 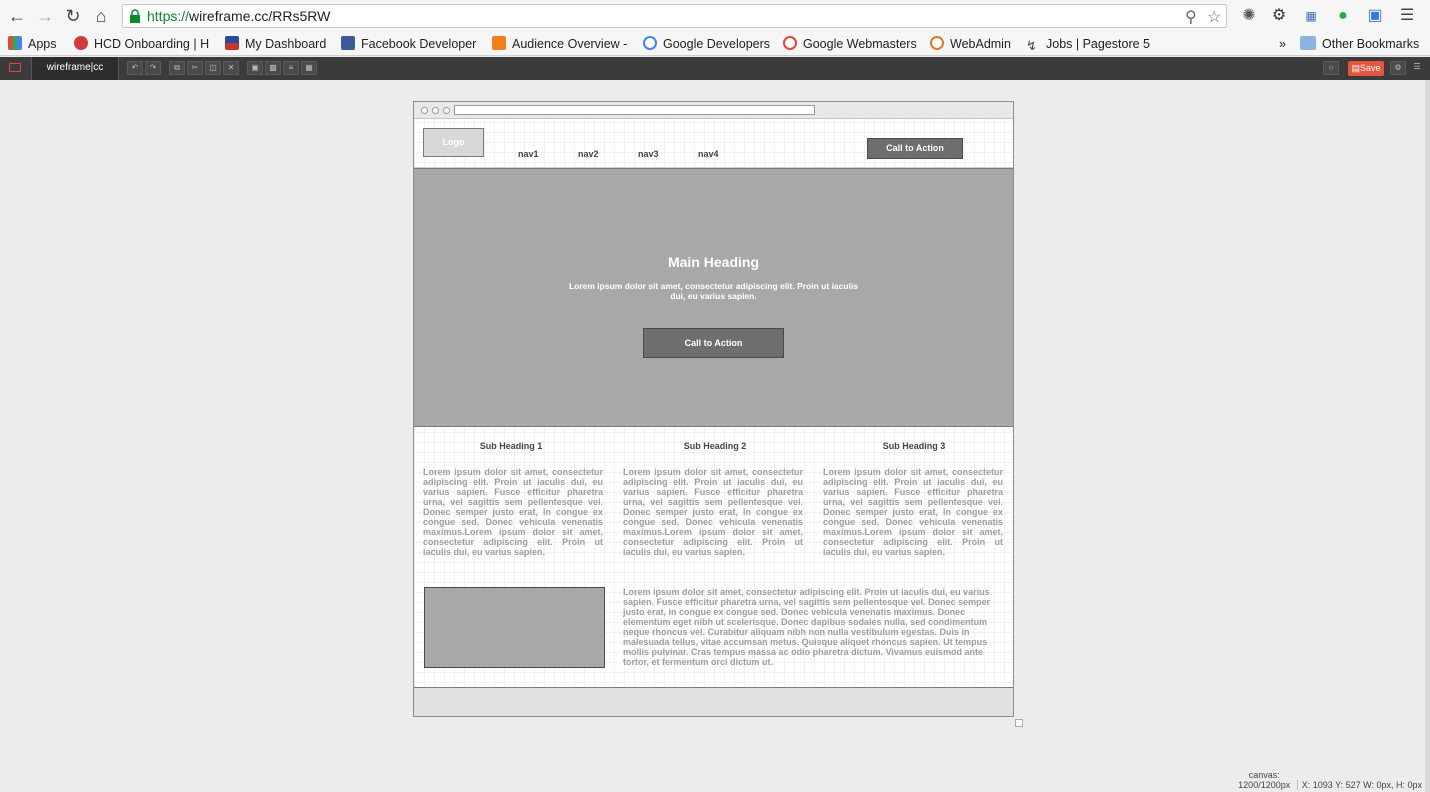 I want to click on address-bar: https://wireframe.cc/RRs5RW ⚲ ☆, so click(x=674, y=16).